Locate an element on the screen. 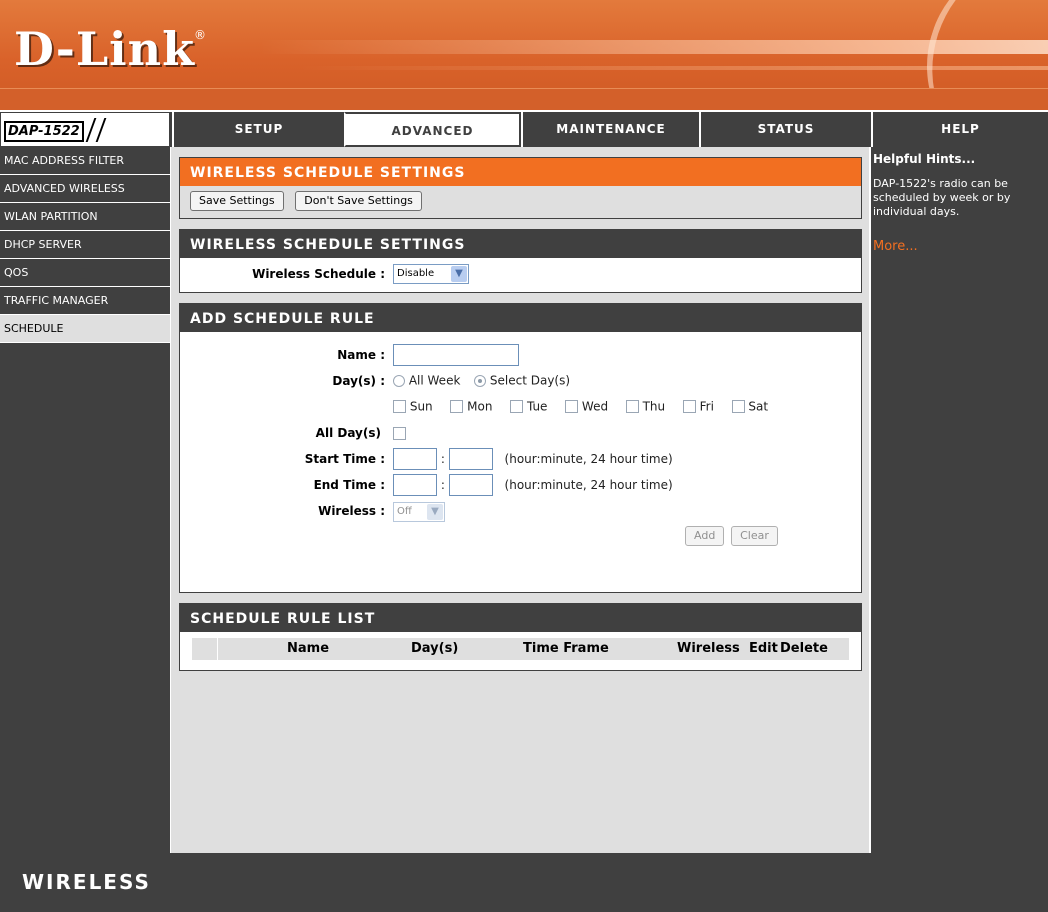 The image size is (1048, 912). clear-rule-button: Clear is located at coordinates (754, 536).